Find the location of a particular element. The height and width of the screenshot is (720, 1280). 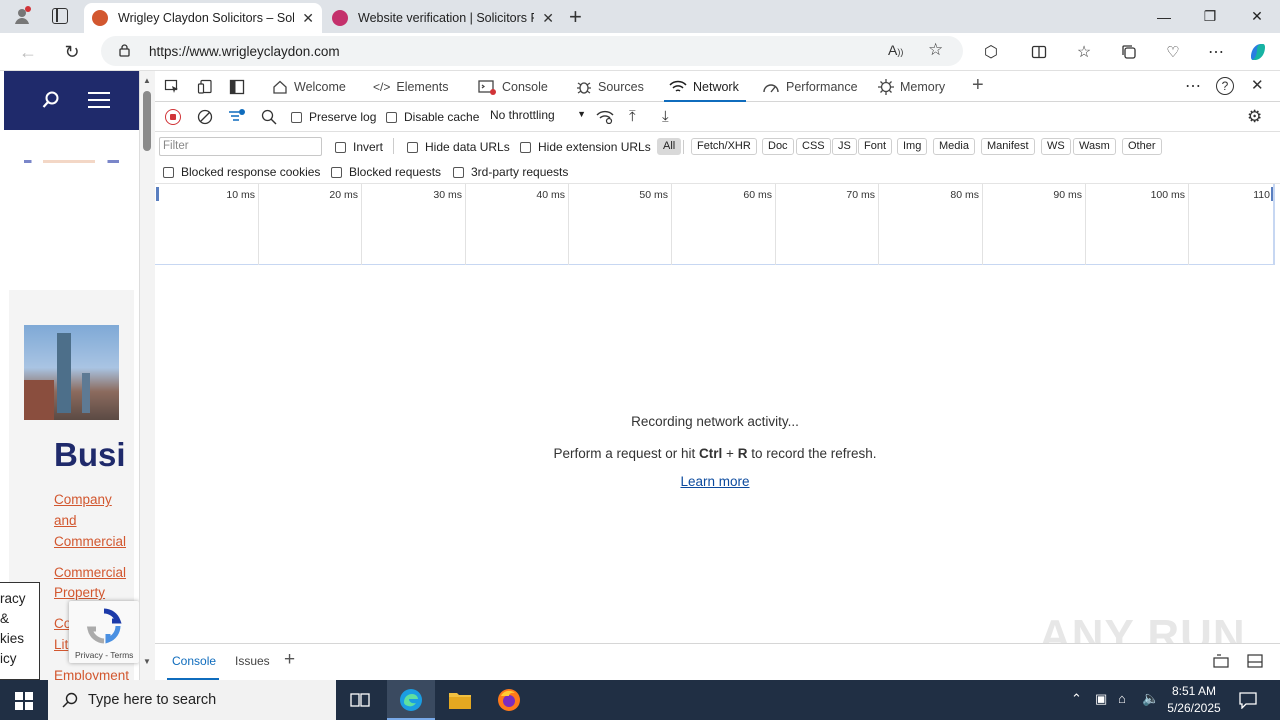

scroll-down-icon: ▼ is located at coordinates (147, 661).